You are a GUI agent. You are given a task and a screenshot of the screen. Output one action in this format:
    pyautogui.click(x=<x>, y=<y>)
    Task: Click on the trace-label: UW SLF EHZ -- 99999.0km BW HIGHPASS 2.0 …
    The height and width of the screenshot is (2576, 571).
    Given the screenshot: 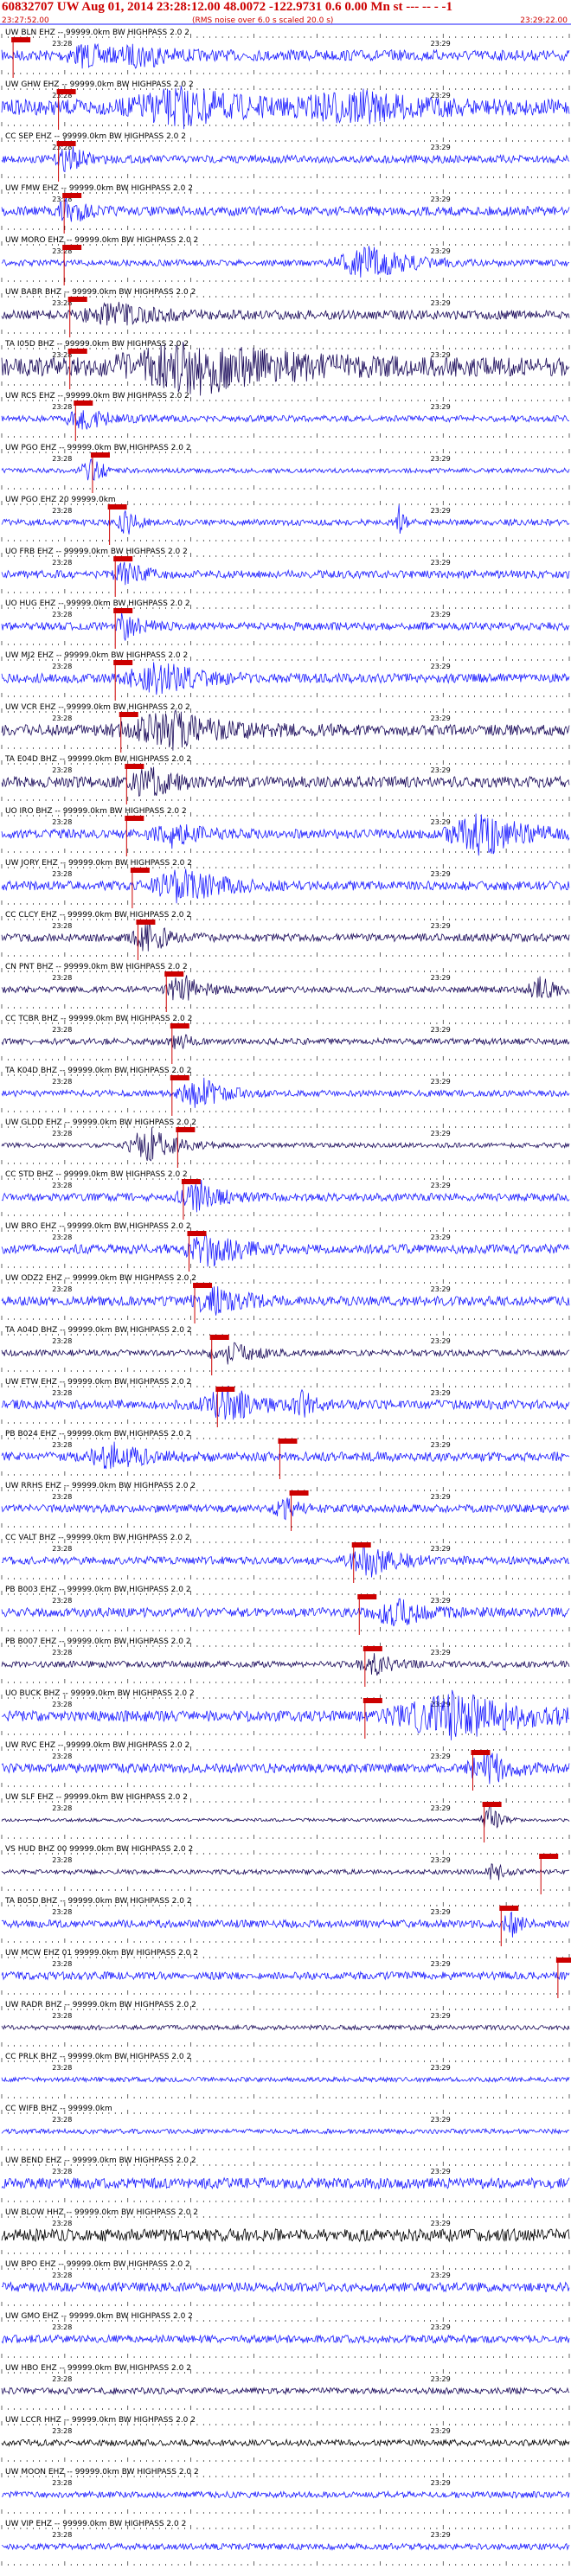 What is the action you would take?
    pyautogui.click(x=96, y=1797)
    